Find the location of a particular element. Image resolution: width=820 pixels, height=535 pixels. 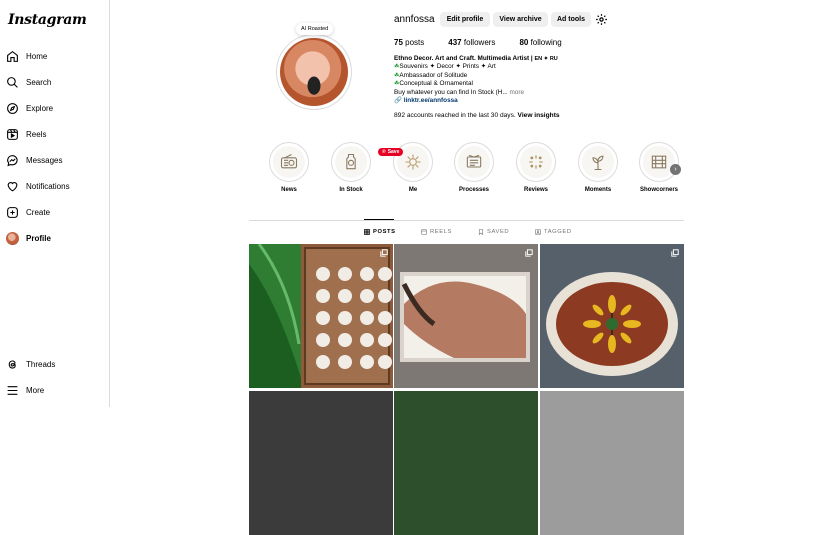

tabs-divider is located at coordinates (466, 220).